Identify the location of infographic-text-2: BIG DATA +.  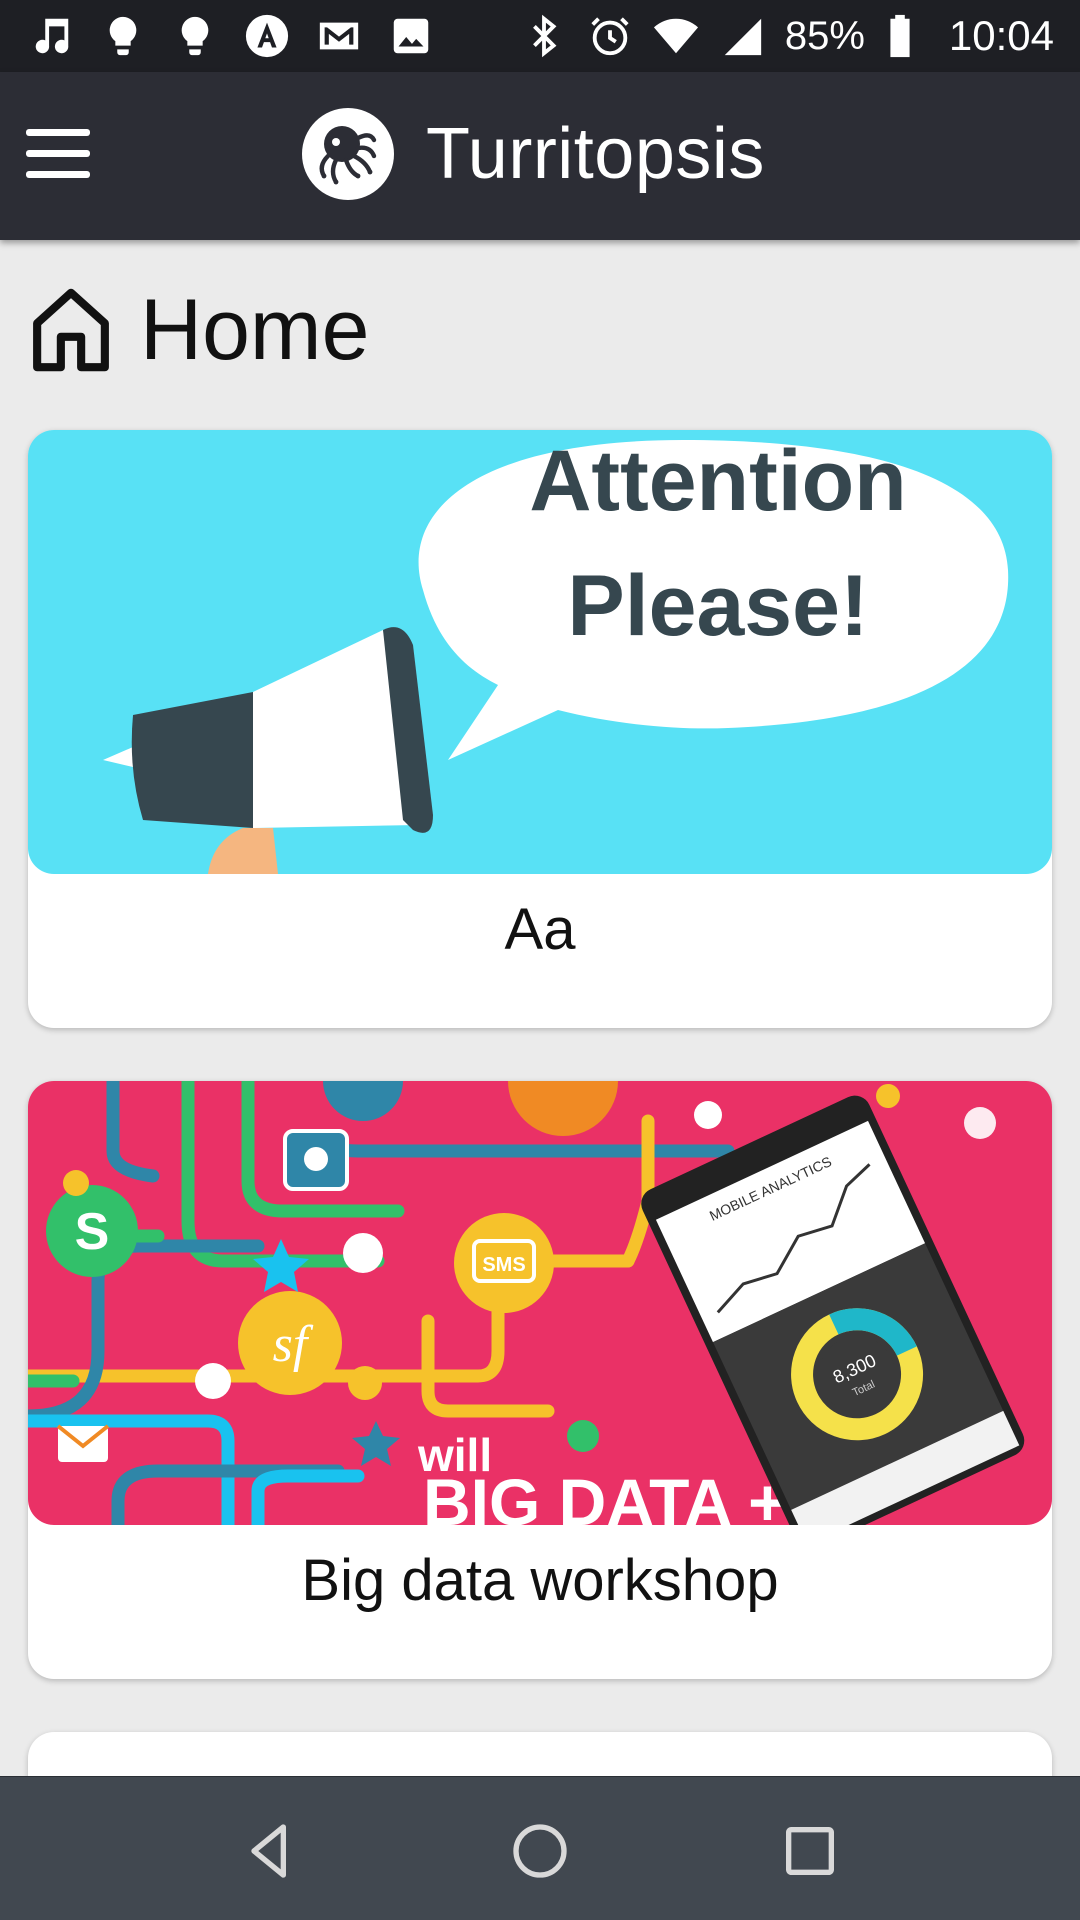
(605, 1495).